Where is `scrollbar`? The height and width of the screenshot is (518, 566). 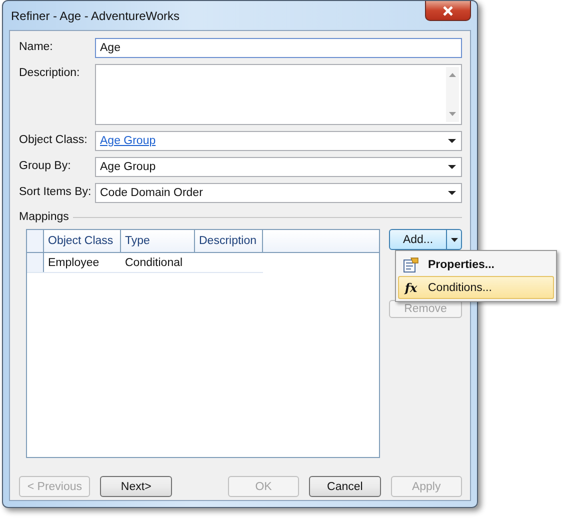 scrollbar is located at coordinates (452, 94).